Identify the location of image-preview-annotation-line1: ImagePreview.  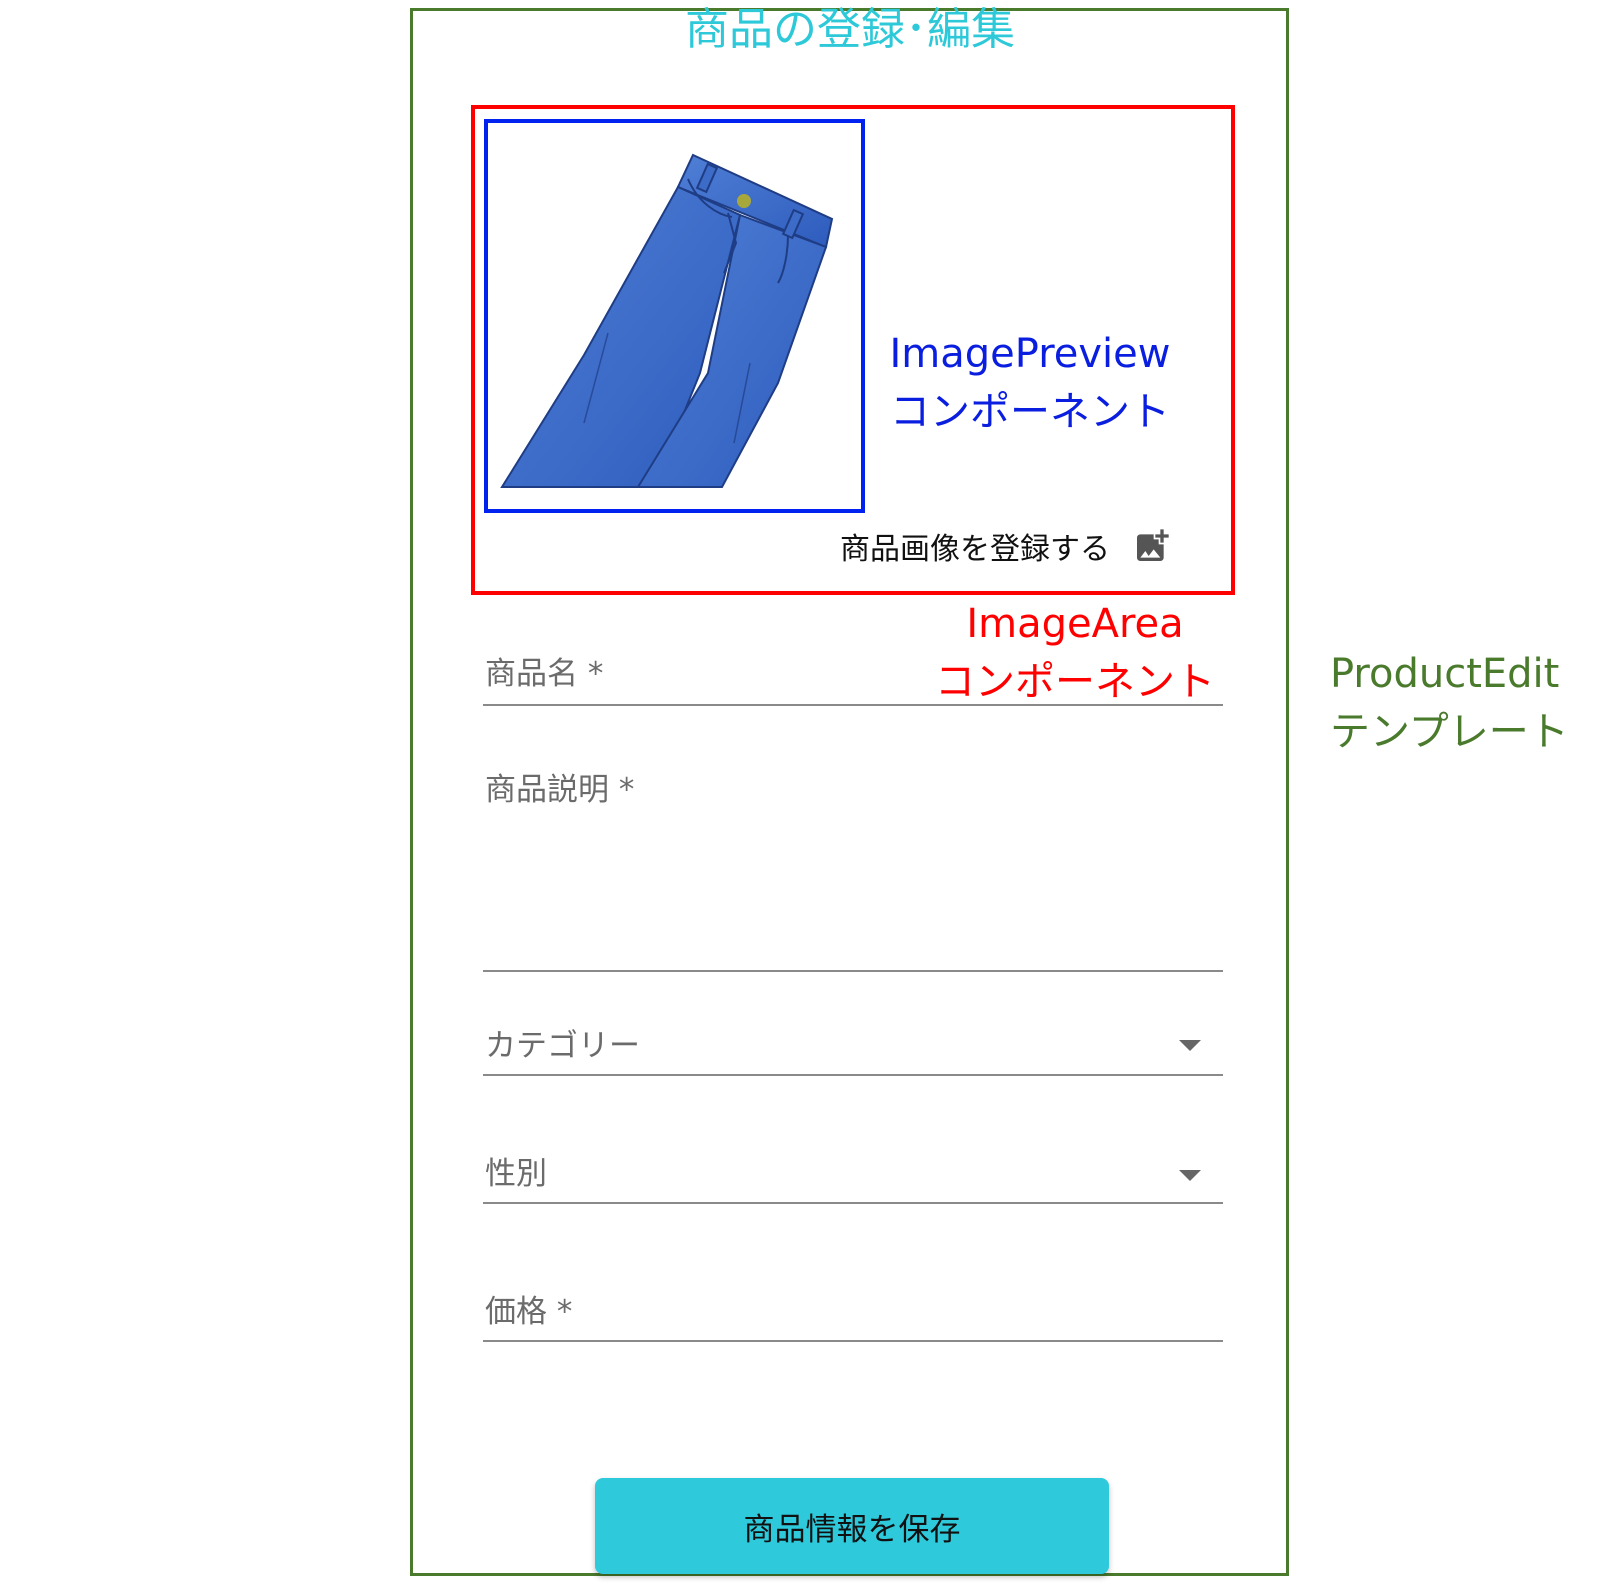
(1030, 354).